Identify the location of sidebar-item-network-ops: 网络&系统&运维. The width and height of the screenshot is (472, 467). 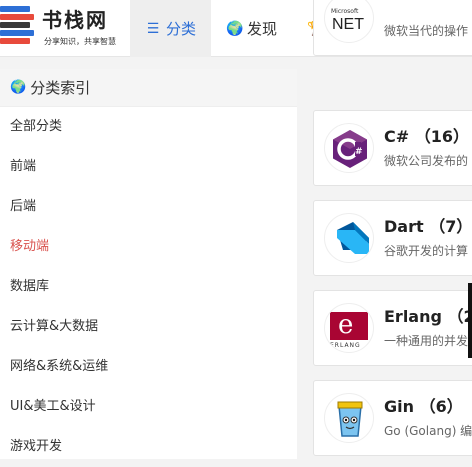
(148, 367).